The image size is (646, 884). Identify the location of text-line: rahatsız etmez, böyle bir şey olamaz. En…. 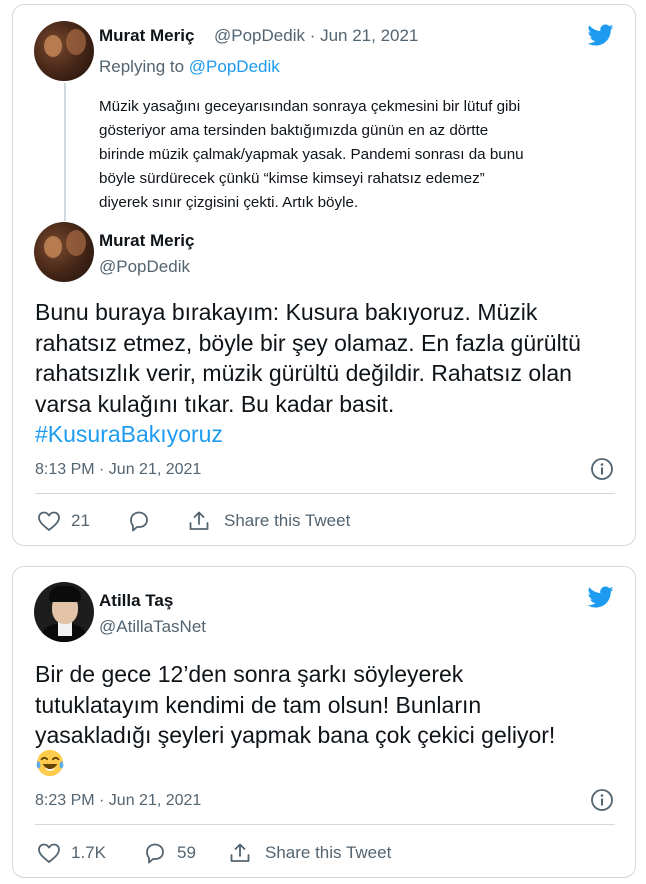
(308, 342).